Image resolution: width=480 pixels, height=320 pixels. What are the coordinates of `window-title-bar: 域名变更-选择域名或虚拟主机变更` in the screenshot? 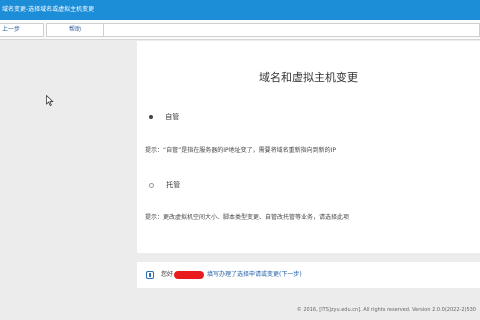 It's located at (240, 10).